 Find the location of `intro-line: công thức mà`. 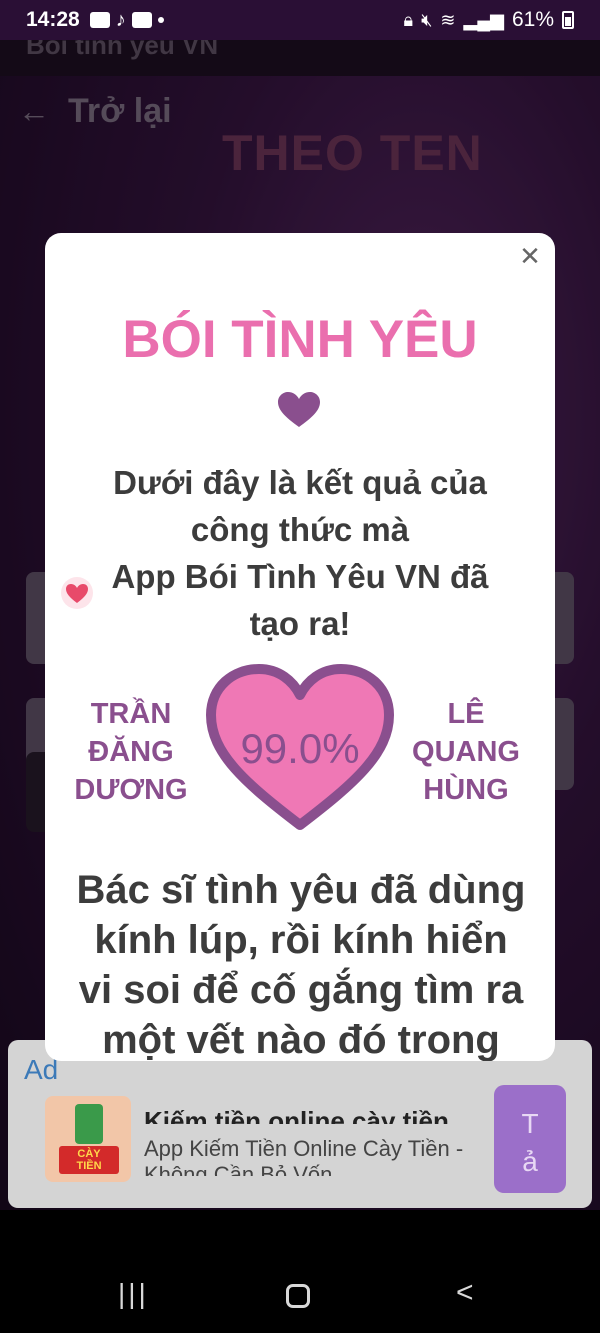

intro-line: công thức mà is located at coordinates (300, 529).